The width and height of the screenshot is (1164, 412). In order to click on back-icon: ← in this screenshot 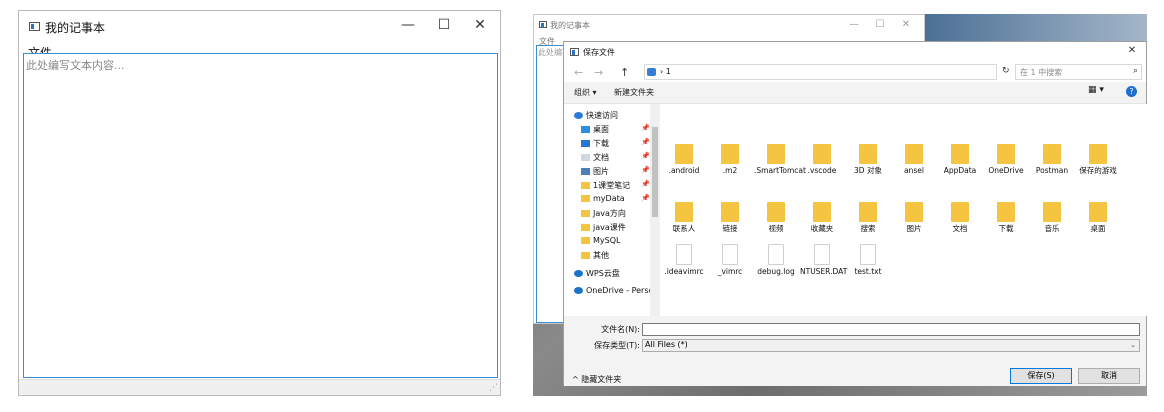, I will do `click(578, 72)`.